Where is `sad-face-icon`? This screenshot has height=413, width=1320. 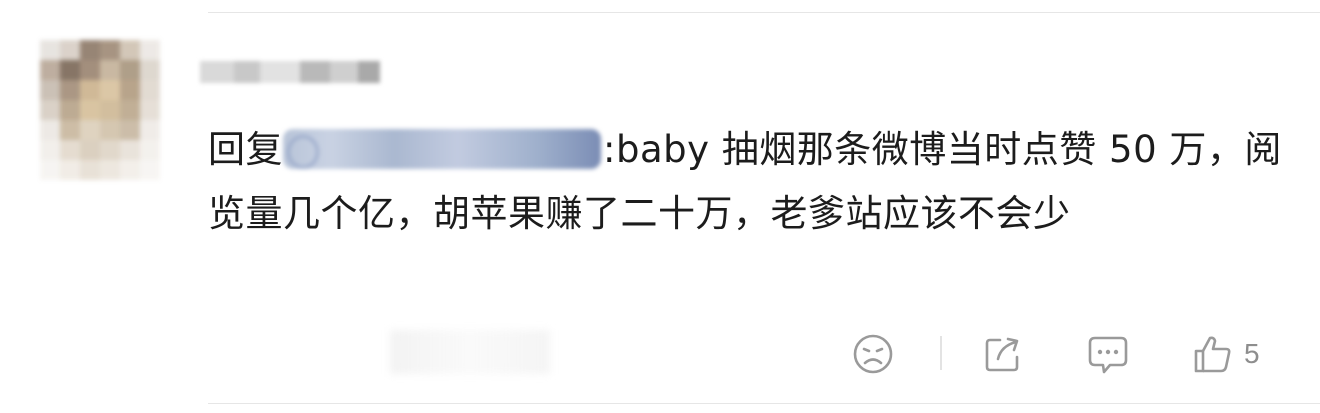
sad-face-icon is located at coordinates (873, 354).